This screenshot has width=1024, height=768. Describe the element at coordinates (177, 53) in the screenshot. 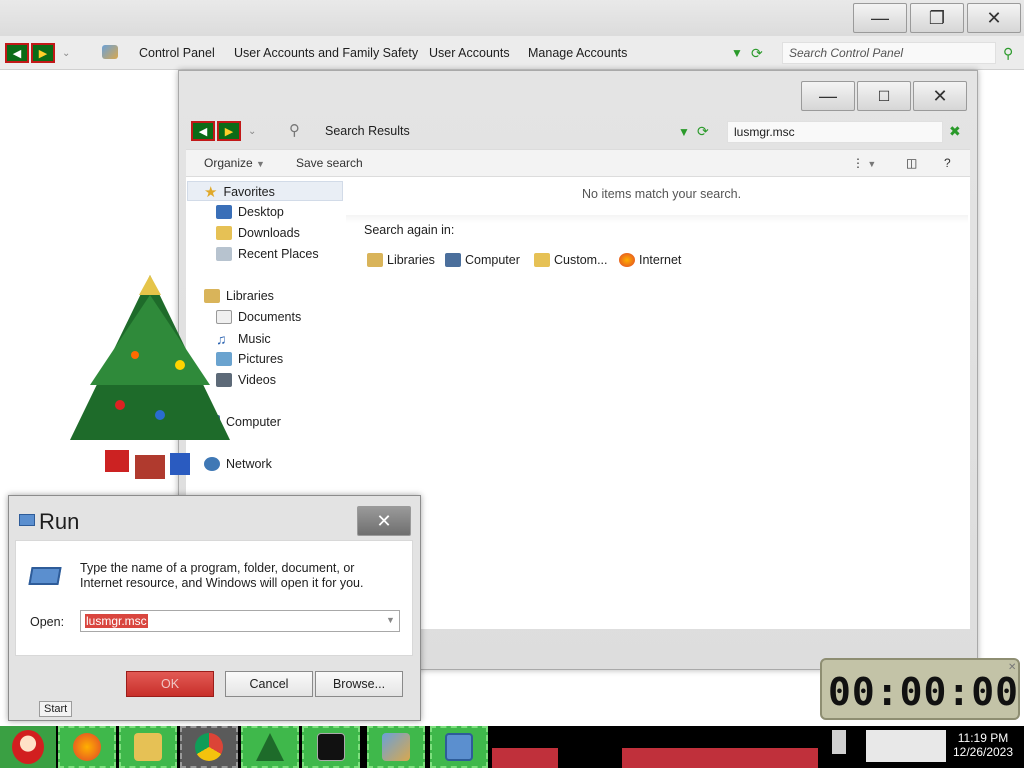

I see `breadcrumb-control-panel: Control Panel` at that location.